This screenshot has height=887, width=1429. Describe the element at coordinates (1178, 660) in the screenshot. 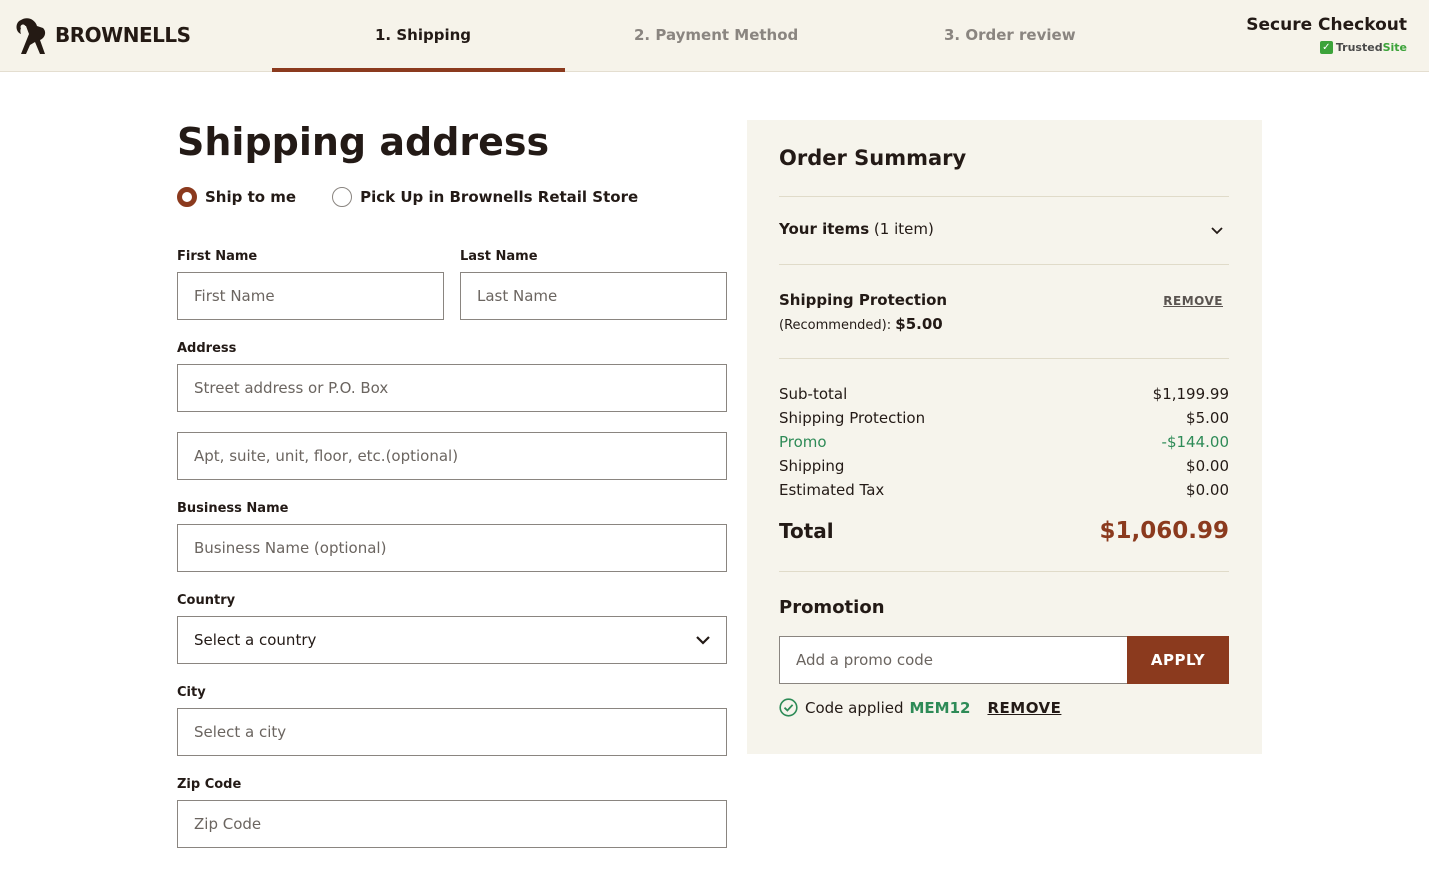

I see `apply-button: APPLY` at that location.